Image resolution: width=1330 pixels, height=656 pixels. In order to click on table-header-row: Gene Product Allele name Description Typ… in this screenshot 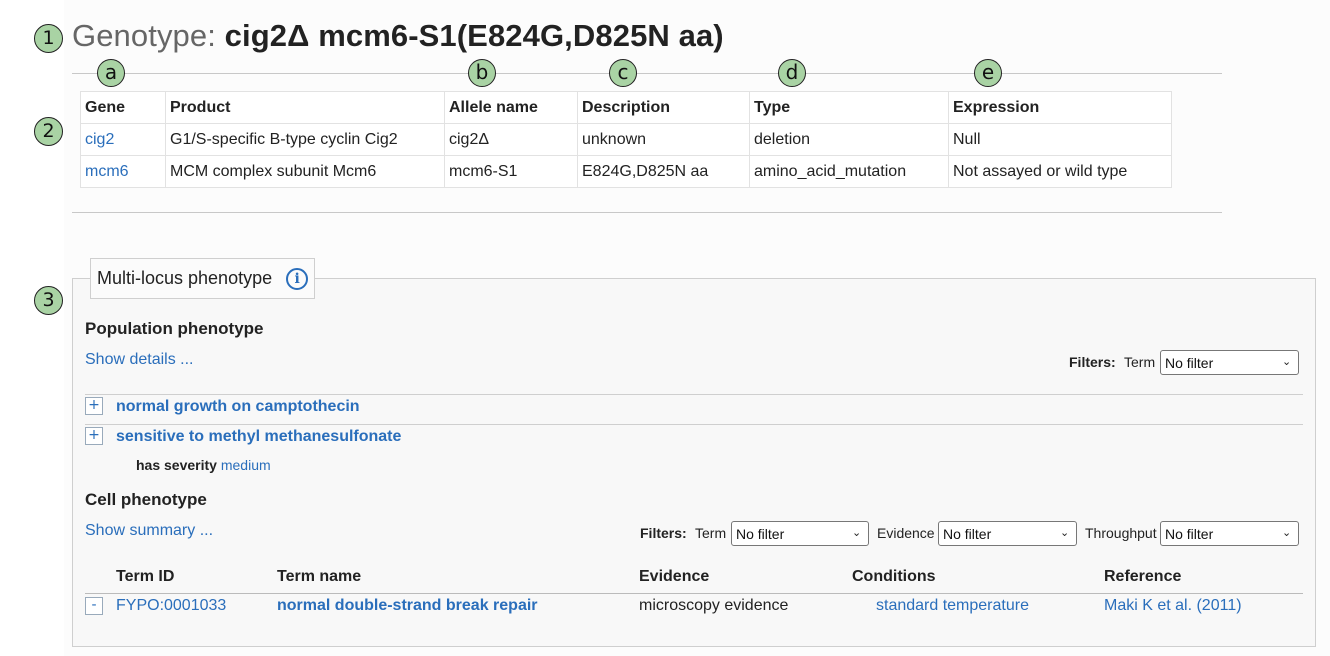, I will do `click(626, 107)`.